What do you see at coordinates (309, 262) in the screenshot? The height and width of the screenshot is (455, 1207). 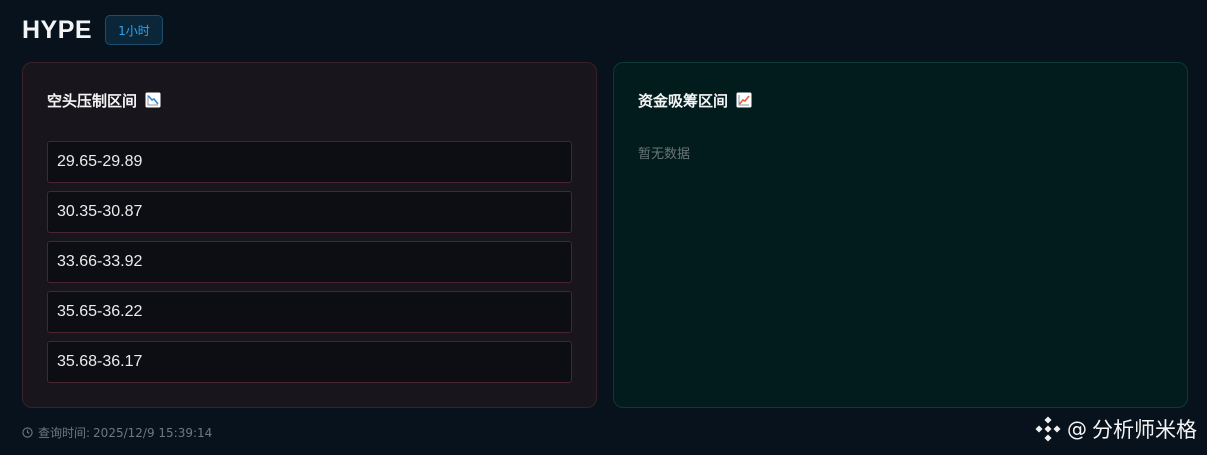 I see `range-row: 33.66-33.92` at bounding box center [309, 262].